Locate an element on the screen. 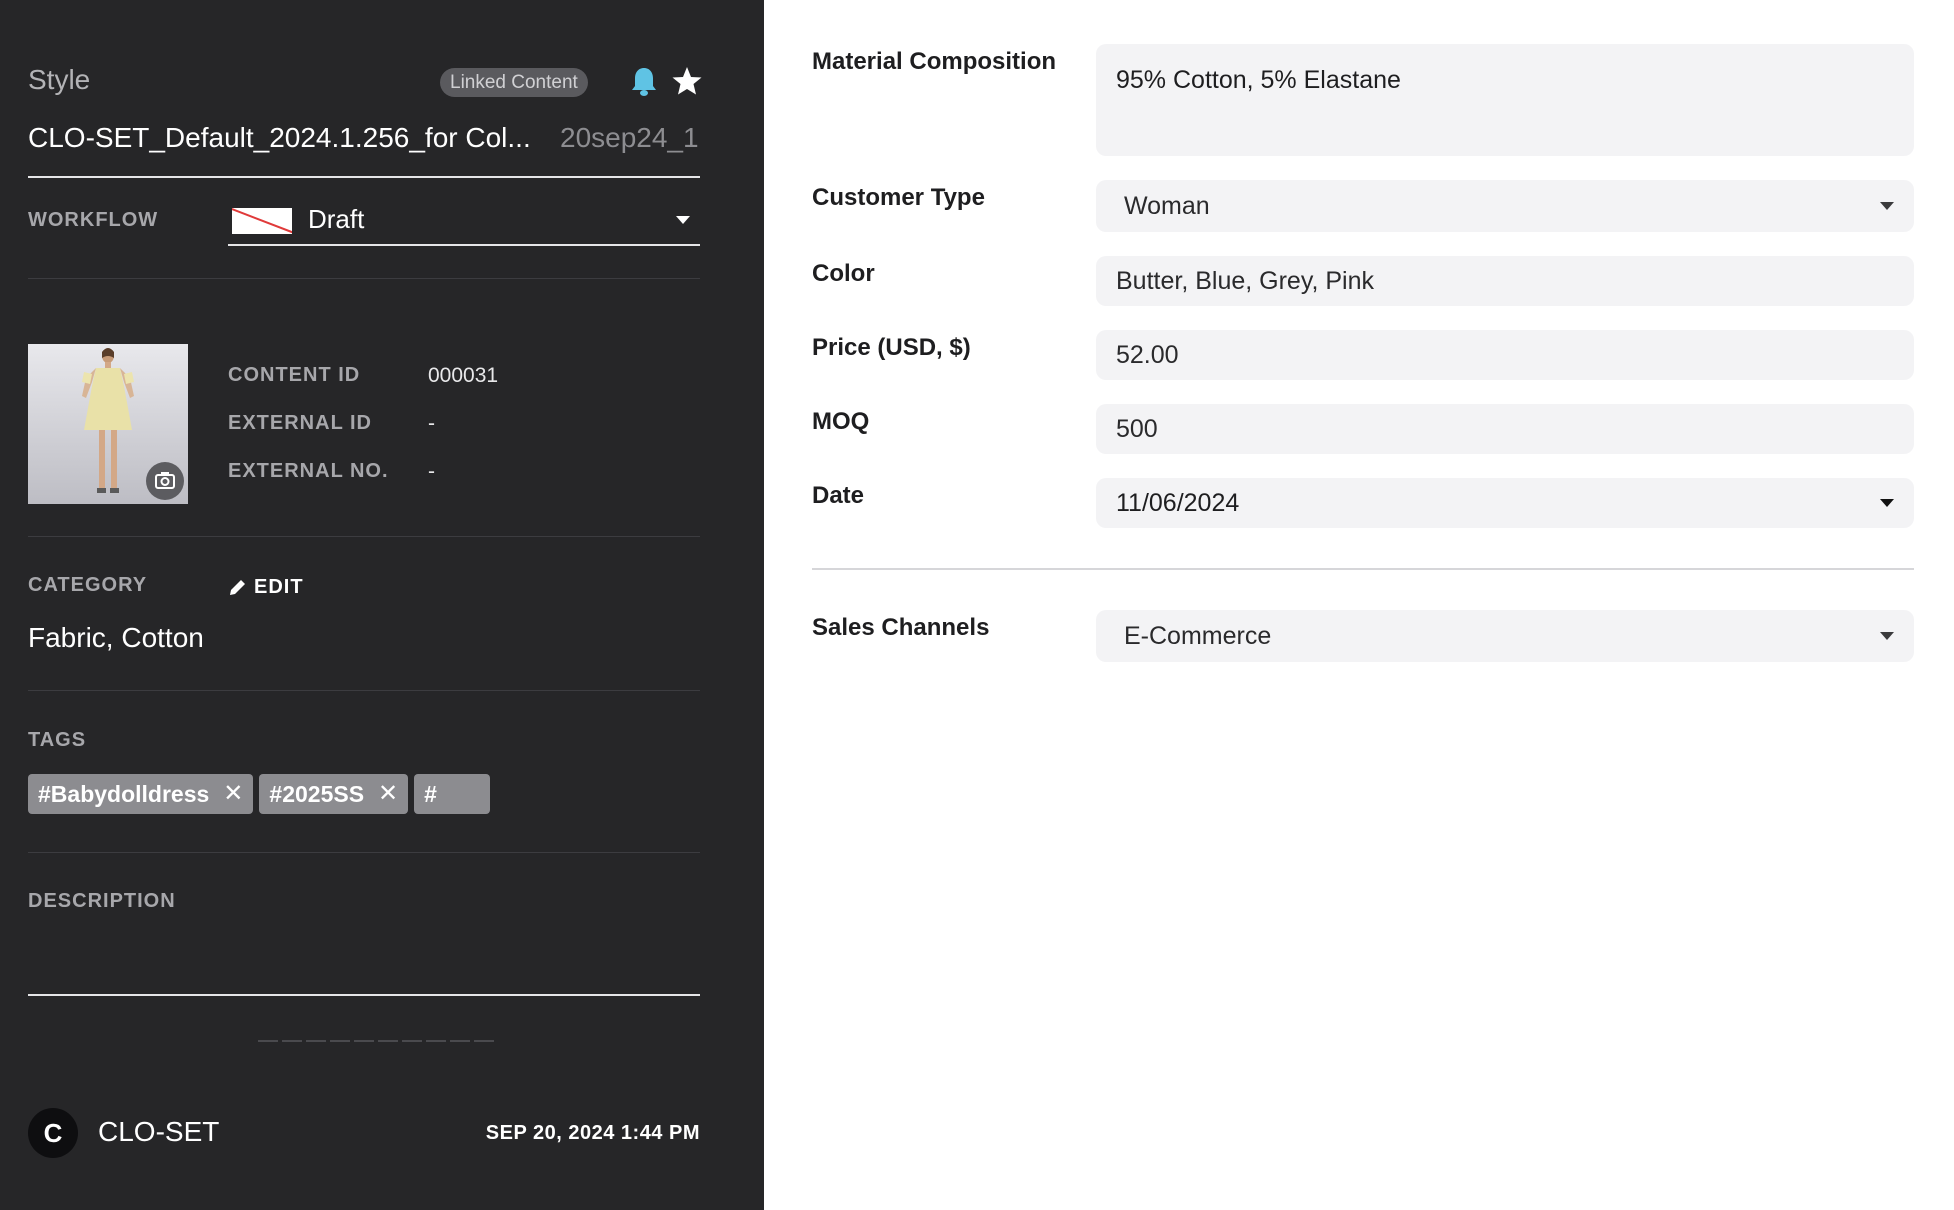 The width and height of the screenshot is (1954, 1210). price-label: Price (USD, $) is located at coordinates (891, 347).